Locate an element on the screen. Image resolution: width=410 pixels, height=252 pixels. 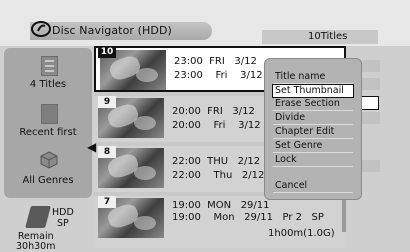
menu-item-chapter-edit: Chapter Edit is located at coordinates (313, 132).